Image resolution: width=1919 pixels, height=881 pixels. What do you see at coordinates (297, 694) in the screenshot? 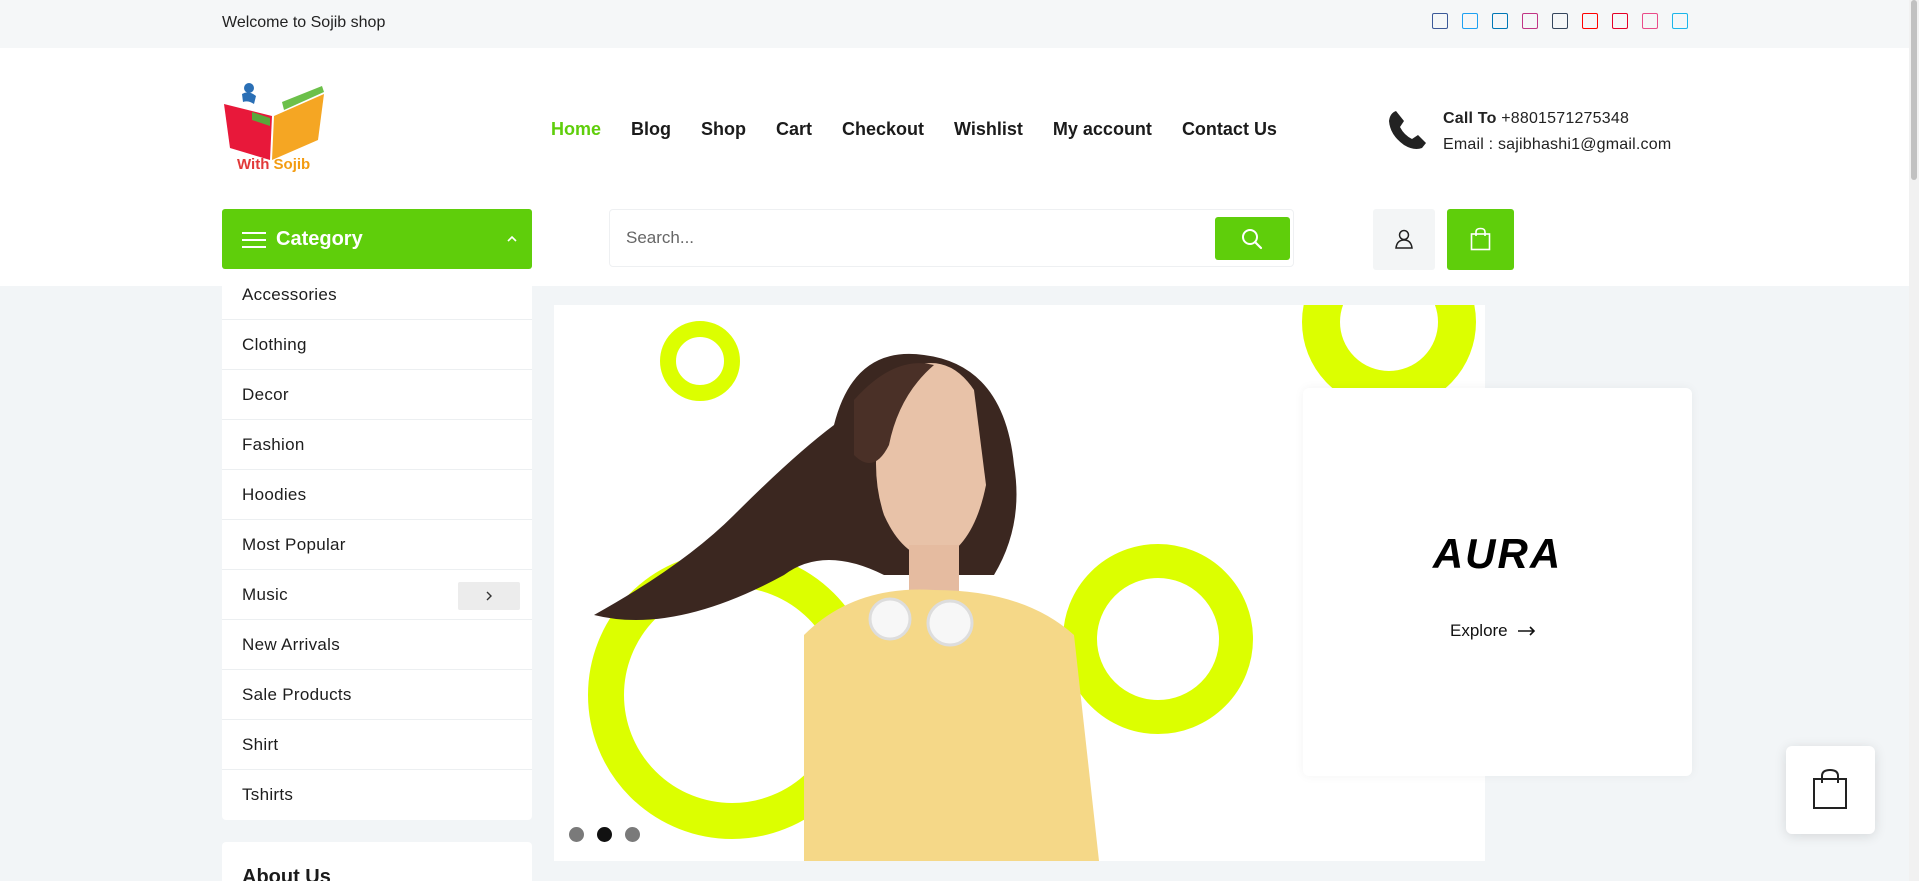
I see `category-item-label: Sale Products` at bounding box center [297, 694].